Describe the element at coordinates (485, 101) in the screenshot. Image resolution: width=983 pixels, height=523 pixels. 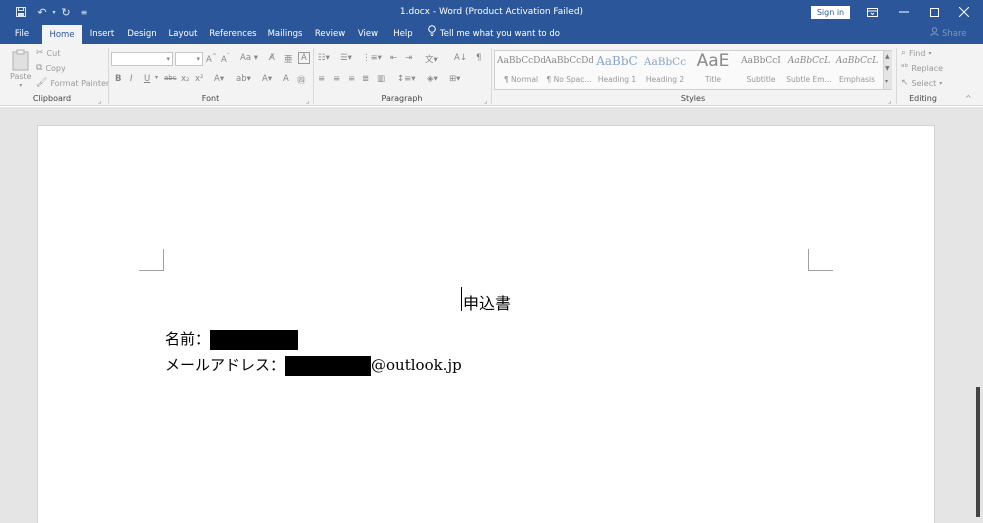
I see `paragraph-launcher-icon: ⌟` at that location.